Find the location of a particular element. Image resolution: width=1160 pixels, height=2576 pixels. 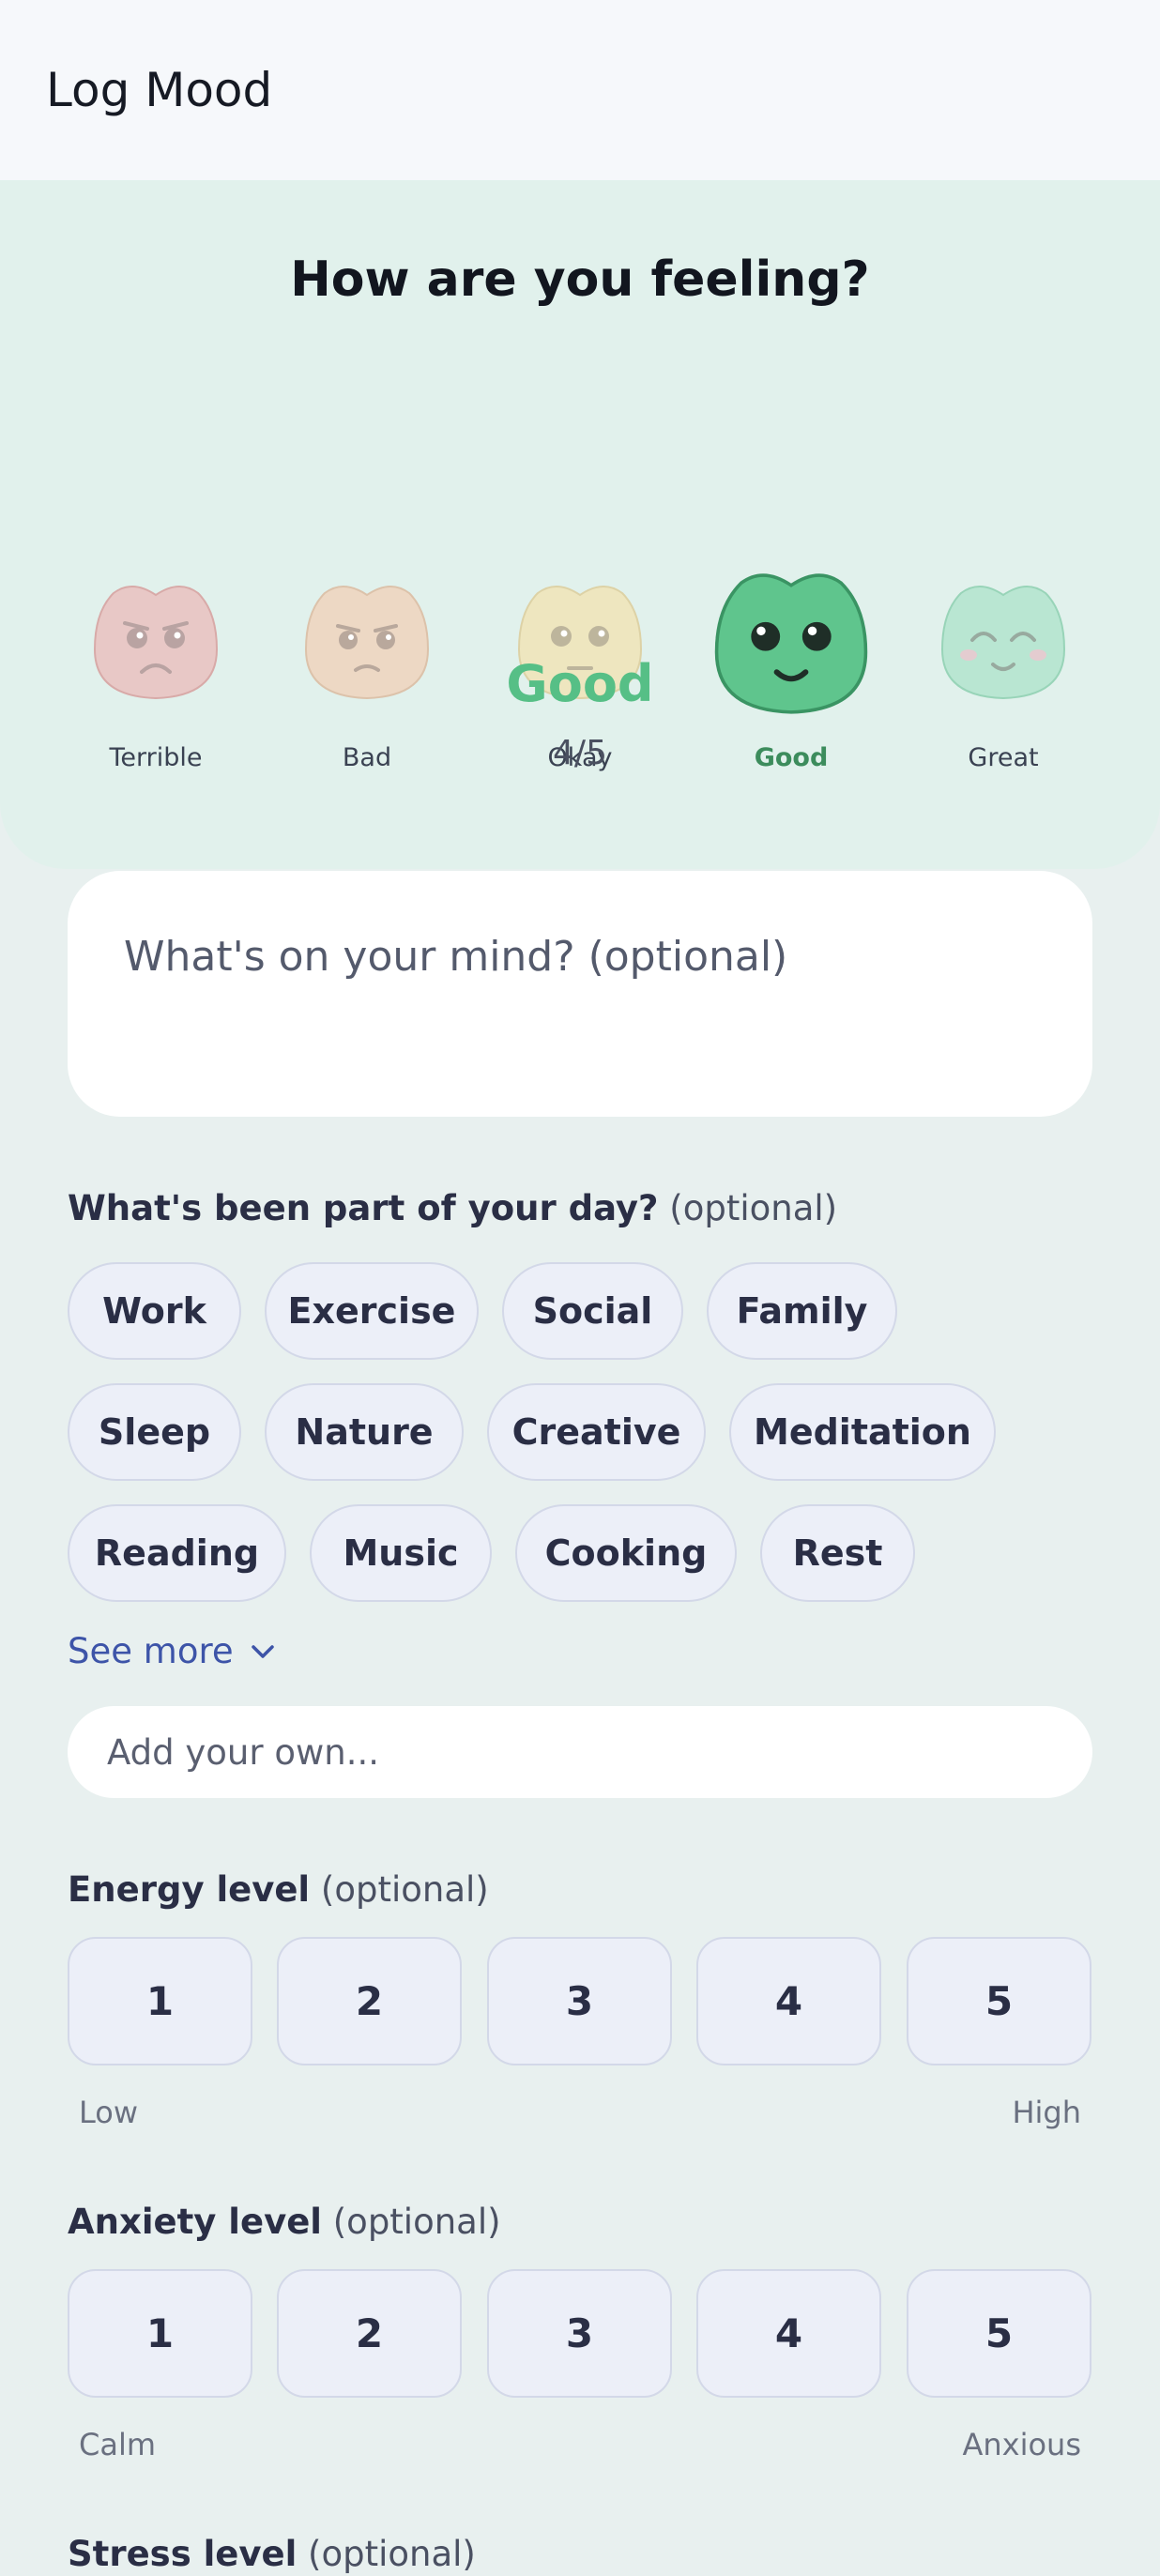

activities-optional: (optional) is located at coordinates (748, 1208).